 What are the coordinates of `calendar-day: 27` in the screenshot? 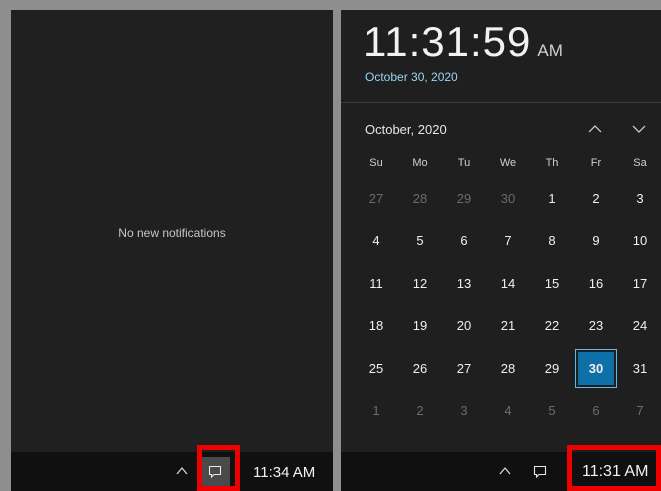 It's located at (464, 368).